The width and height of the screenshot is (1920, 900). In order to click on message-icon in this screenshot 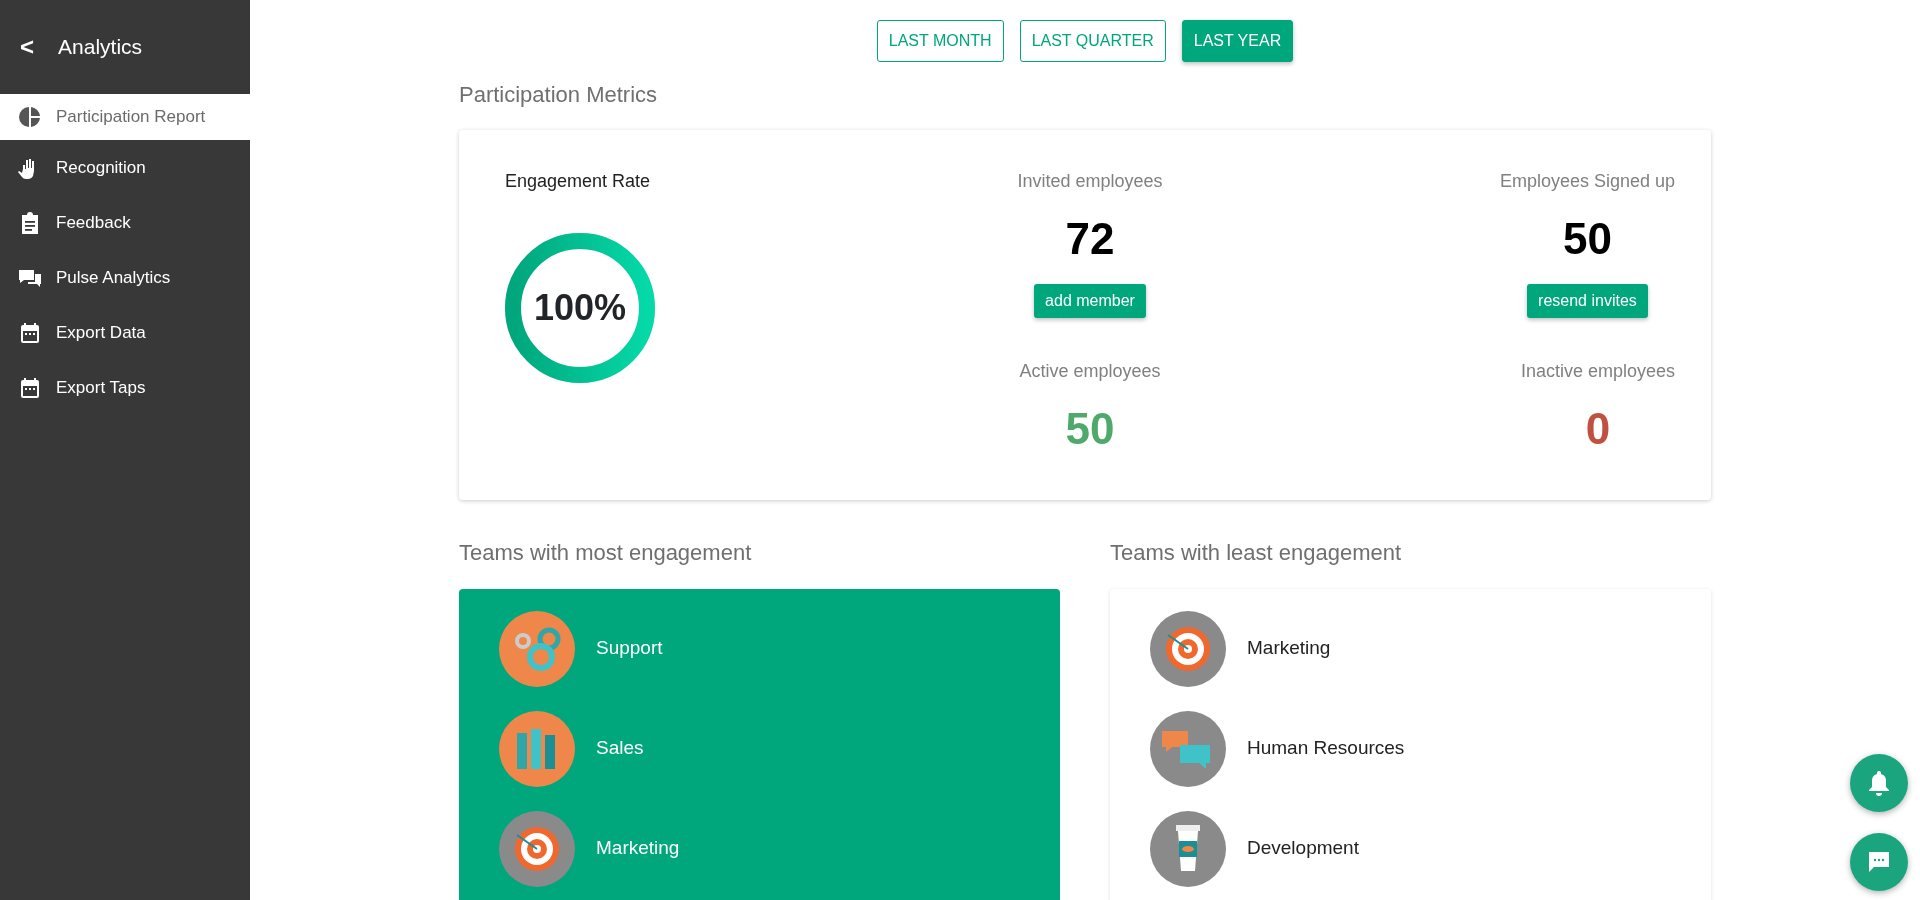, I will do `click(1879, 862)`.